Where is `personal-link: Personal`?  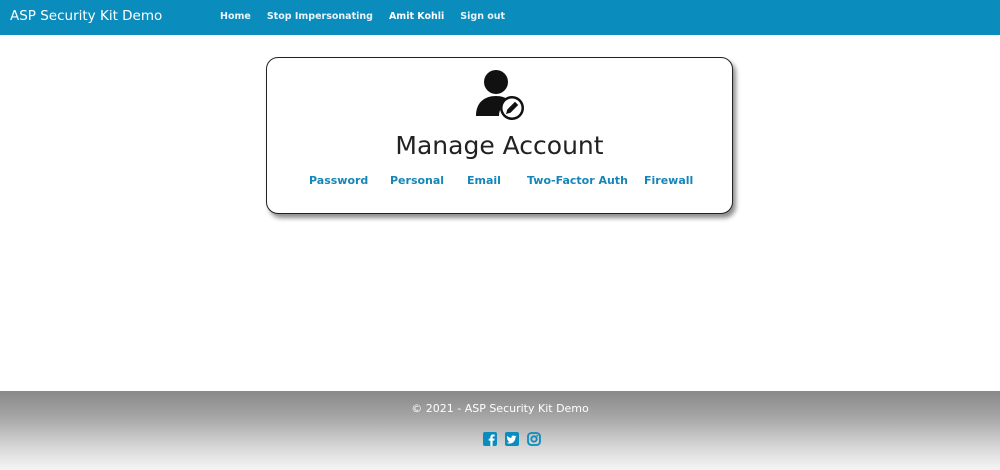 personal-link: Personal is located at coordinates (417, 180).